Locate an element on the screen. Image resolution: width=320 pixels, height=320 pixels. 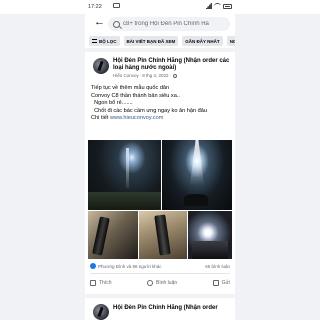
comment-button: Bình luận is located at coordinates (162, 283).